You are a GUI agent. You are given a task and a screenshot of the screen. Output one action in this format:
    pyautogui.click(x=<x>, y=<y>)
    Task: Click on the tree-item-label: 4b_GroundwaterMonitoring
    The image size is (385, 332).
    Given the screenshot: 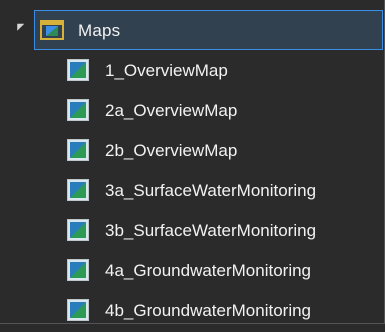 What is the action you would take?
    pyautogui.click(x=208, y=310)
    